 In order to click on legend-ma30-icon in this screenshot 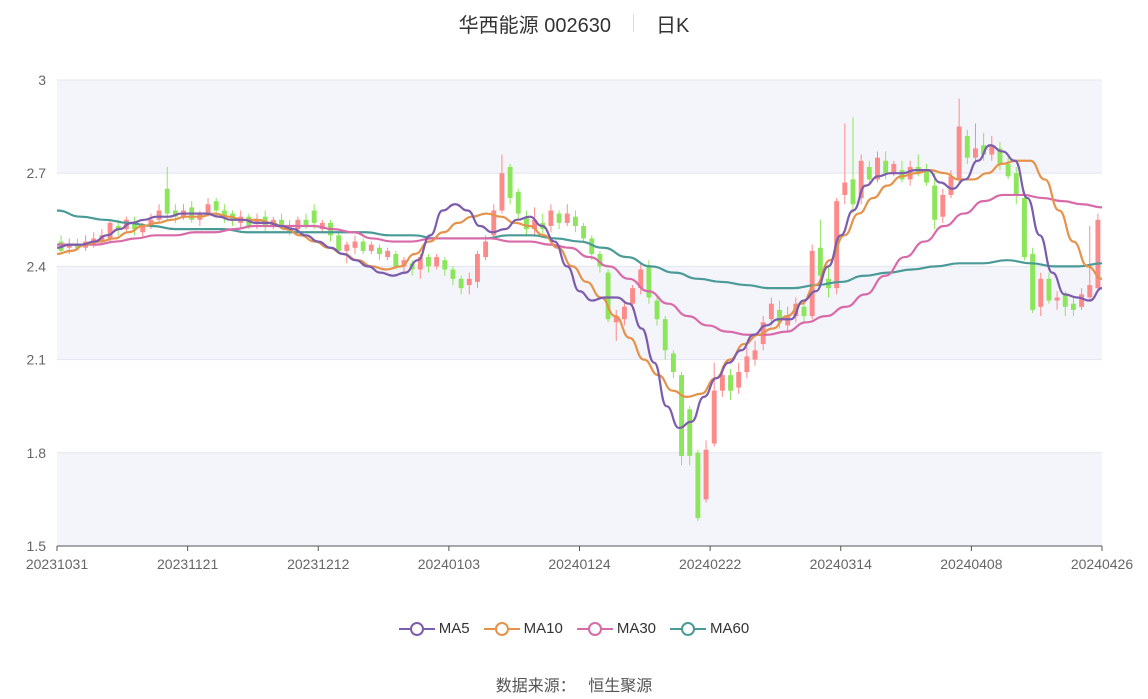, I will do `click(594, 628)`.